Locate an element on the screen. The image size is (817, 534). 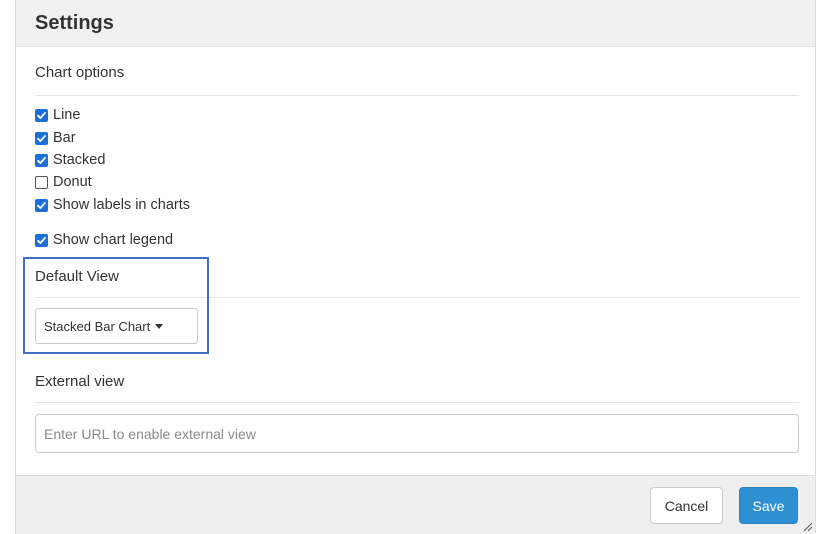
show-legend-label: Show chart legend is located at coordinates (113, 240).